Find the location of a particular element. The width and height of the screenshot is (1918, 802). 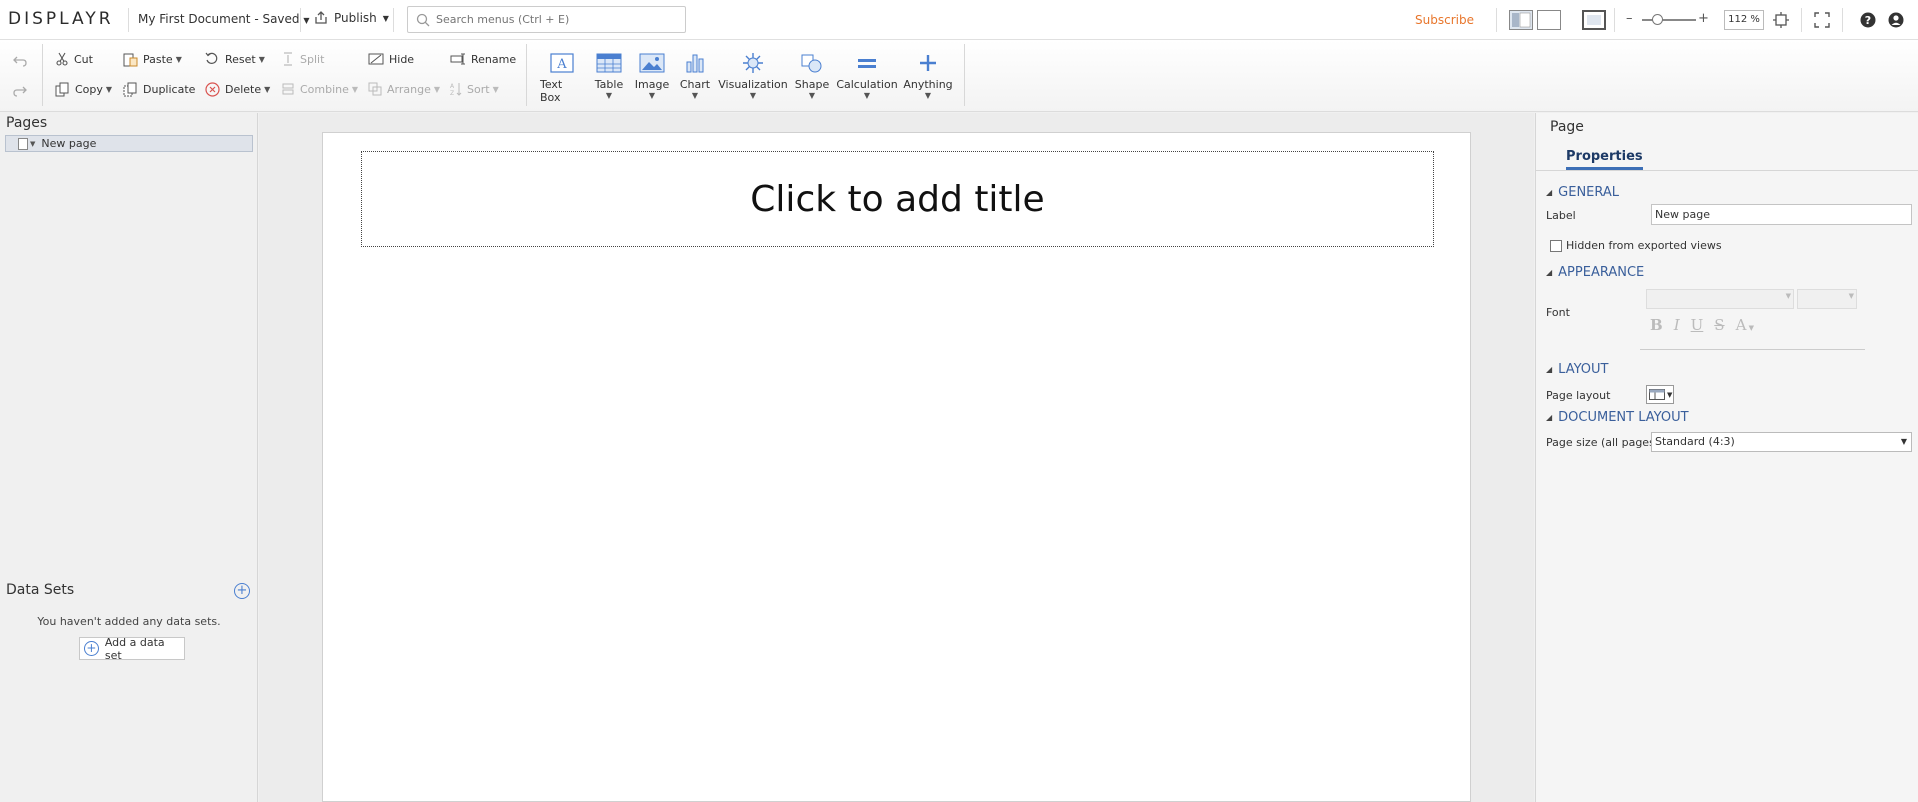

combine-button: Combine ▼ is located at coordinates (319, 89).